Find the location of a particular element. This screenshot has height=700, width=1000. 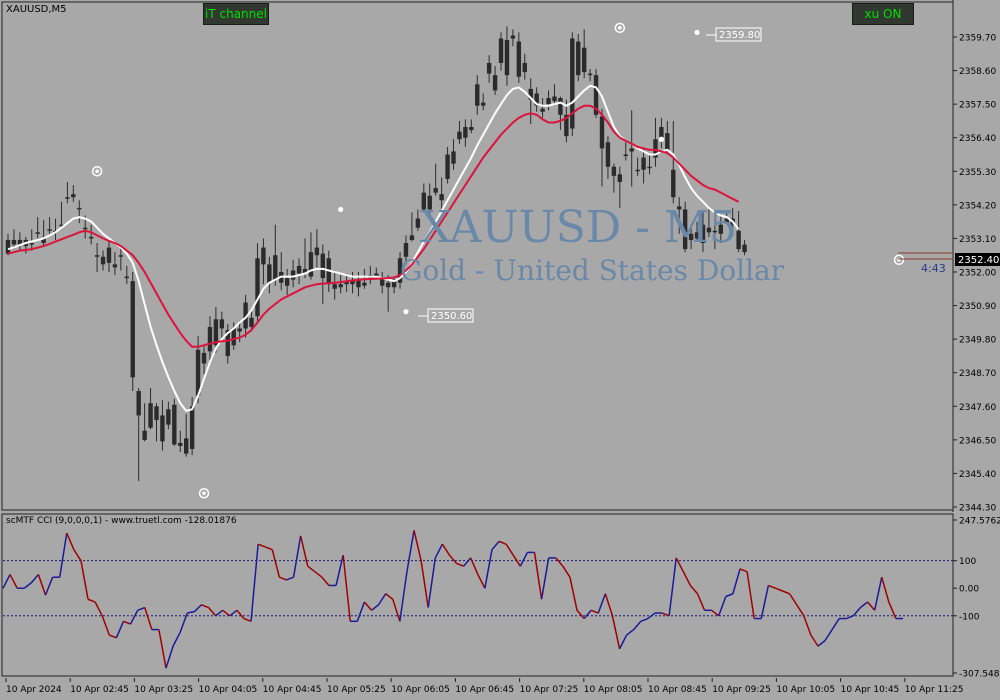

time-tick-label: 10 Apr 06:05 is located at coordinates (420, 690).